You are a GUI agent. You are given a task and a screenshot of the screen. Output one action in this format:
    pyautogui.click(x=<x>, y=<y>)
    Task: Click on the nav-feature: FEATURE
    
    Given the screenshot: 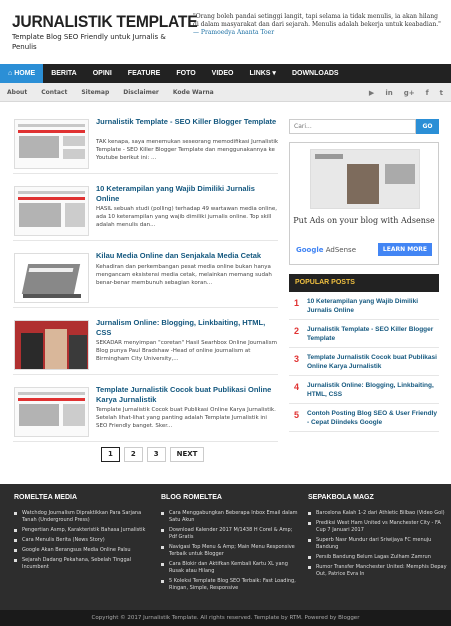 What is the action you would take?
    pyautogui.click(x=144, y=73)
    